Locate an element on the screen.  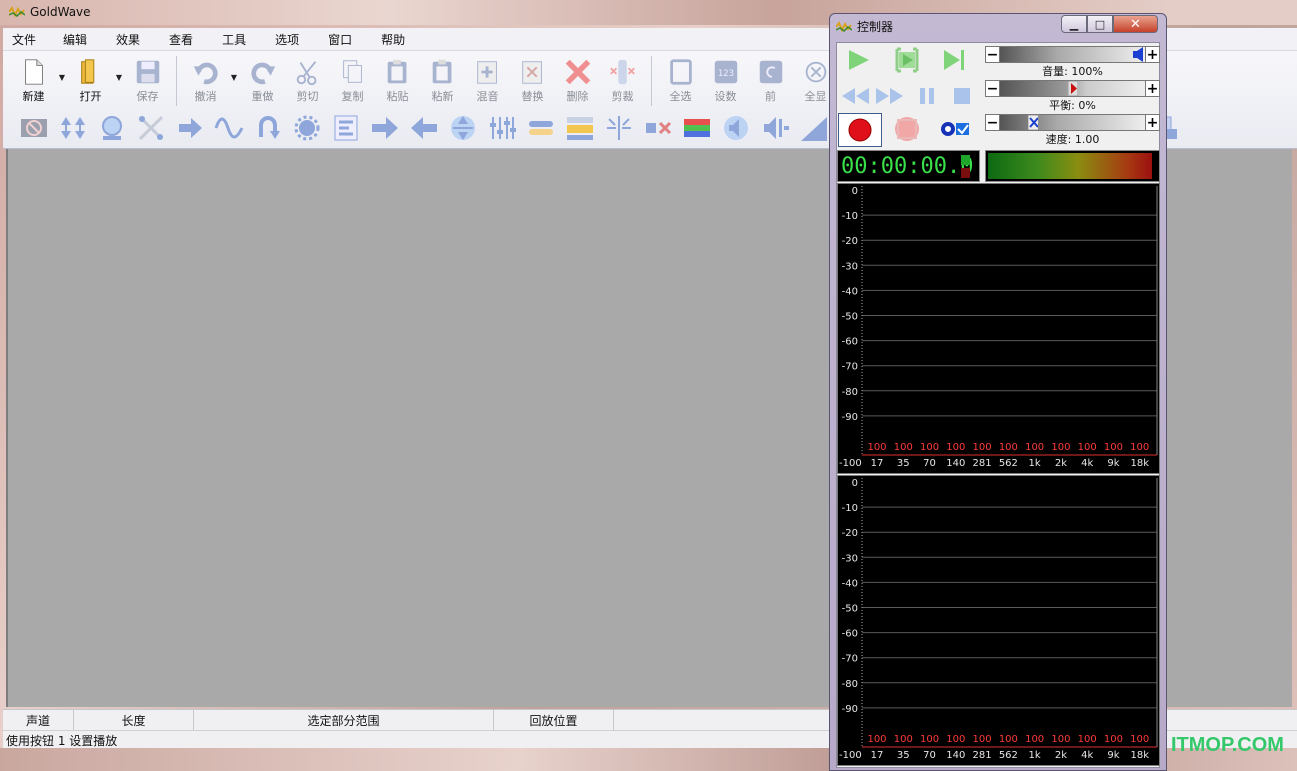
toolbar-button-6: 复制 is located at coordinates (352, 82).